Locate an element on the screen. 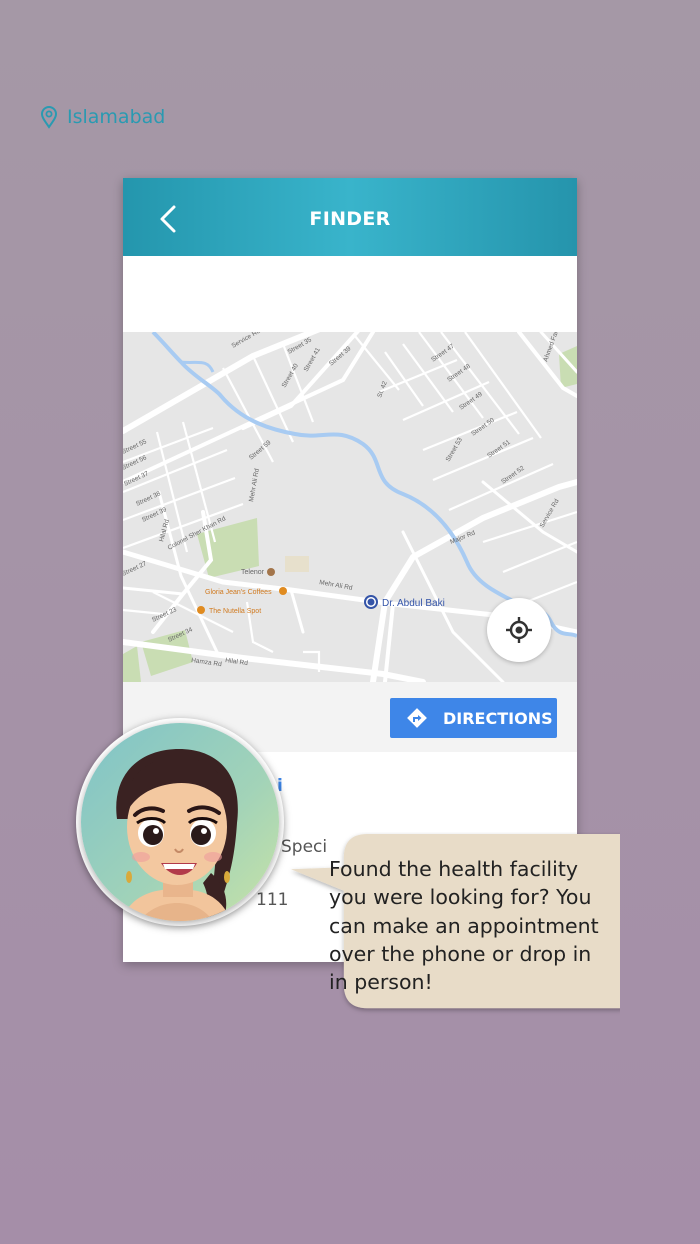  directions-button: DIRECTIONS is located at coordinates (473, 718).